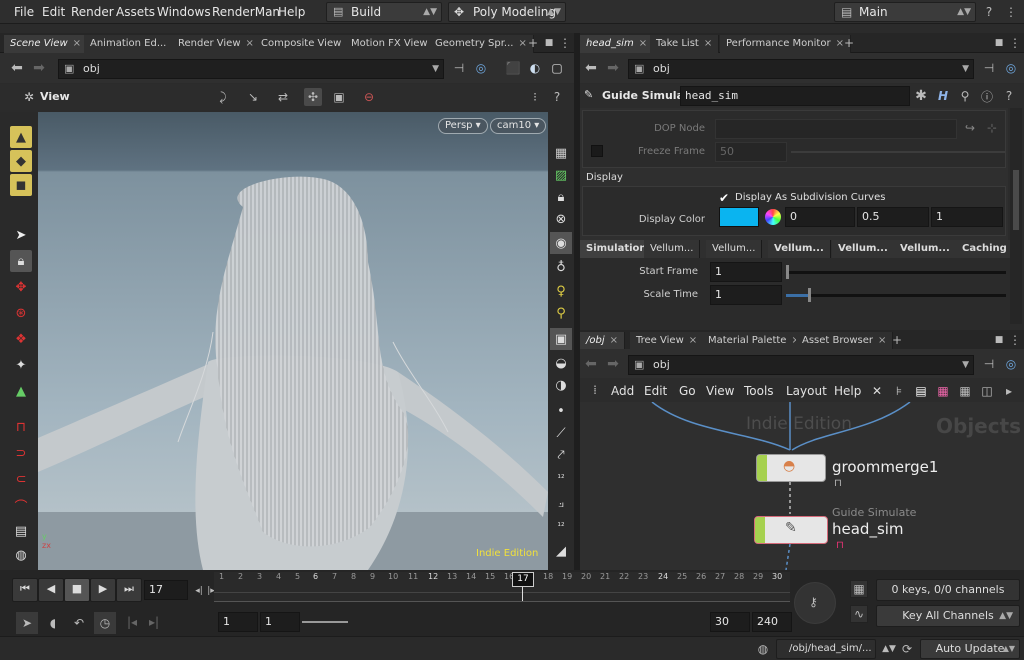  Describe the element at coordinates (667, 341) in the screenshot. I see `tab-tree-view: Tree View ×` at that location.